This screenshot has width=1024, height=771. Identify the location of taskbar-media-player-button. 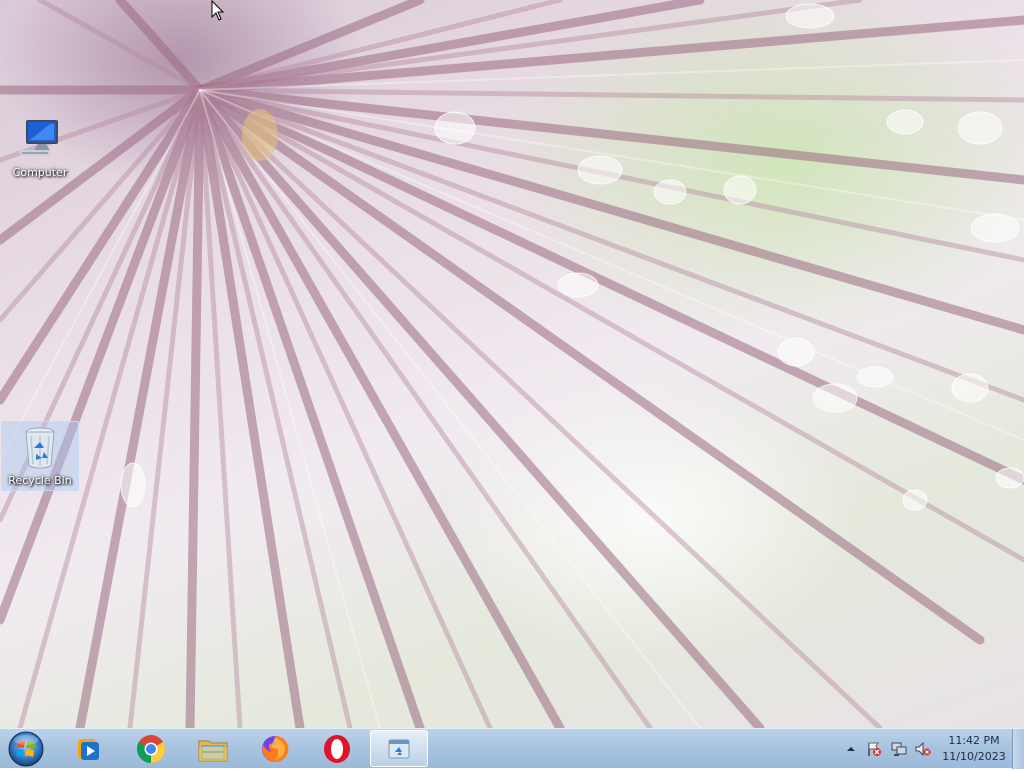
(89, 748).